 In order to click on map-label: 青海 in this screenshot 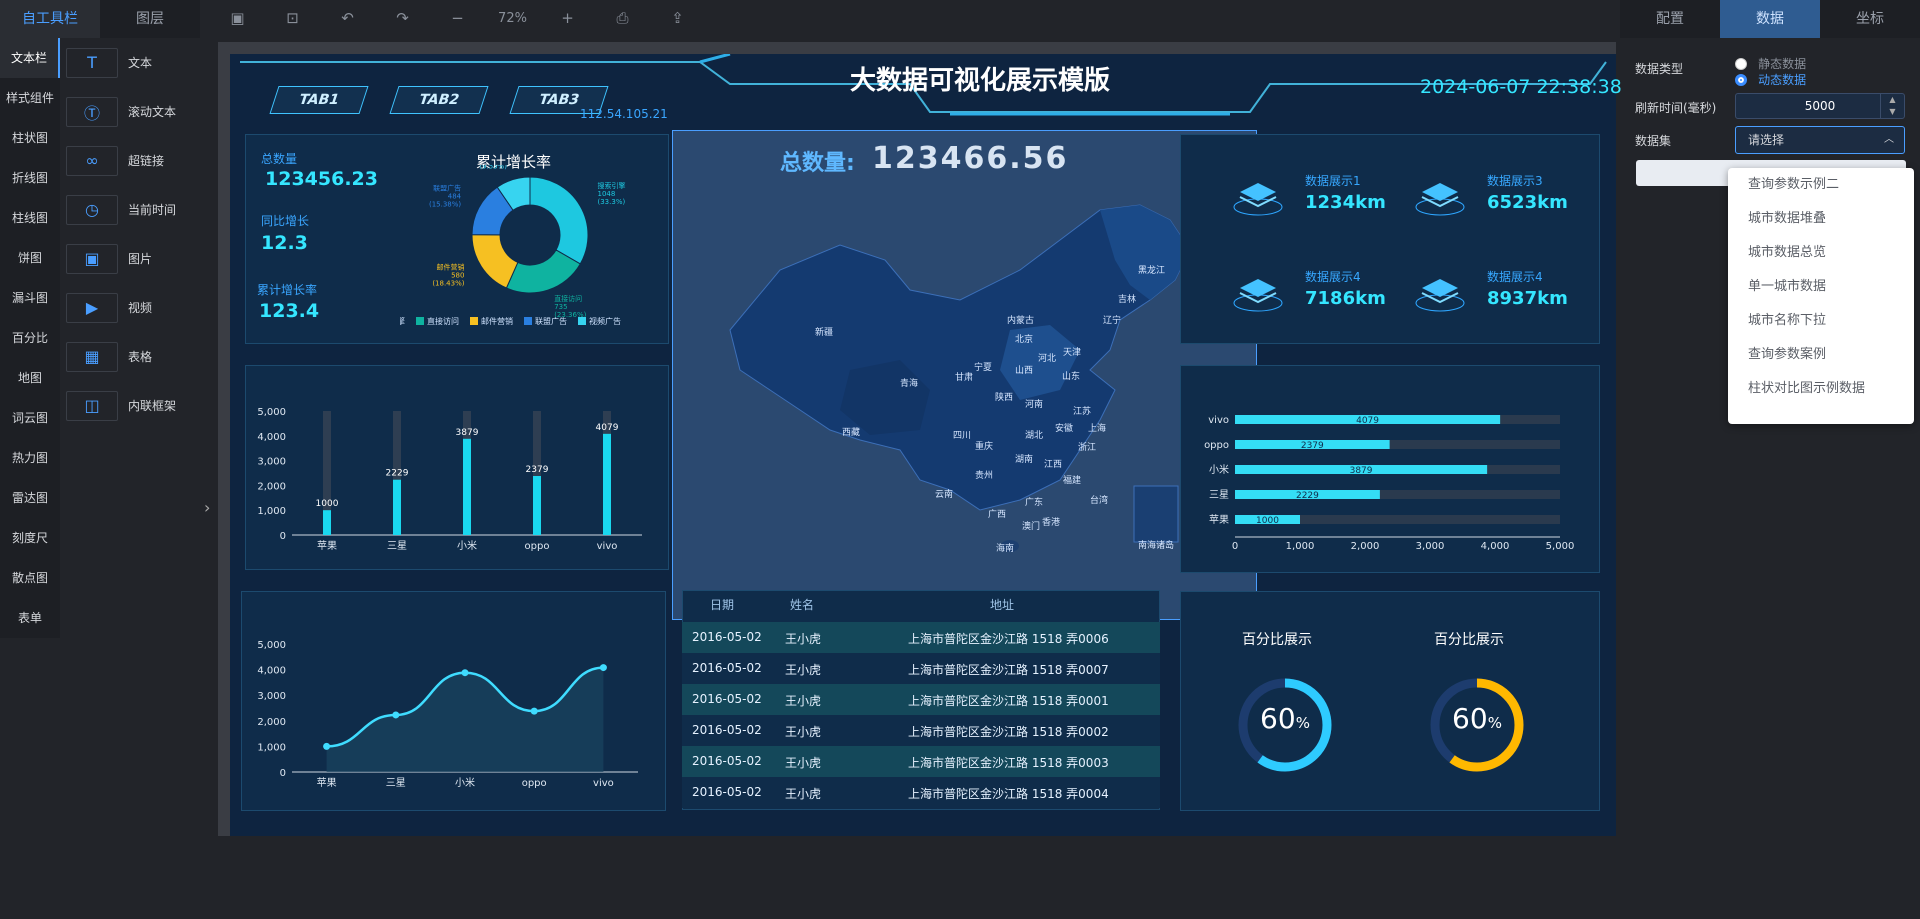, I will do `click(909, 382)`.